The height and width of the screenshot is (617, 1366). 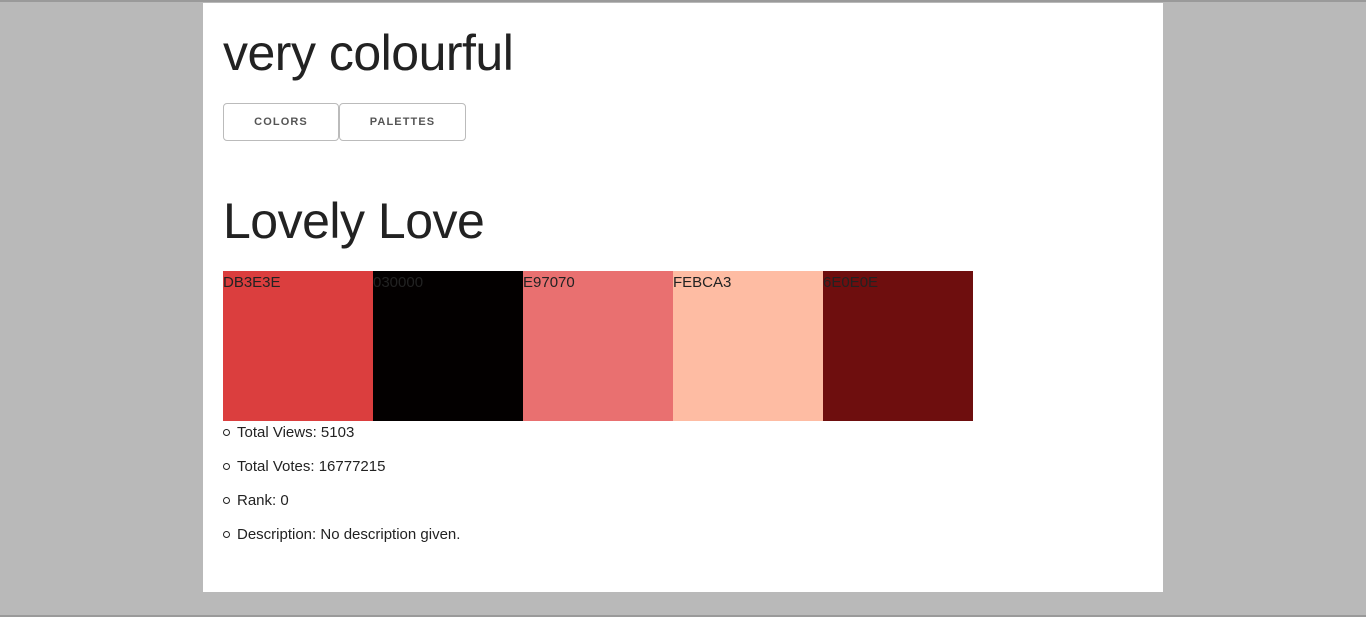 I want to click on colors-button: COLORS, so click(x=281, y=122).